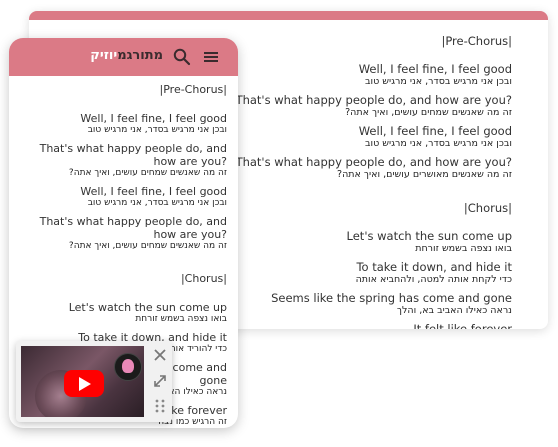 The width and height of the screenshot is (558, 447). I want to click on lyric-line-hebrew: נראה כאילו האביב בא, והלך, so click(454, 310).